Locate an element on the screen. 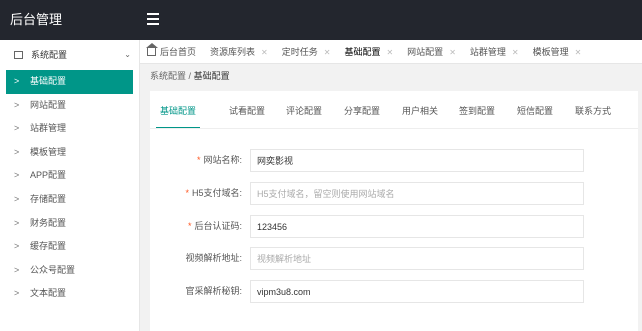 The image size is (642, 331). admin-auth-code-input is located at coordinates (417, 226).